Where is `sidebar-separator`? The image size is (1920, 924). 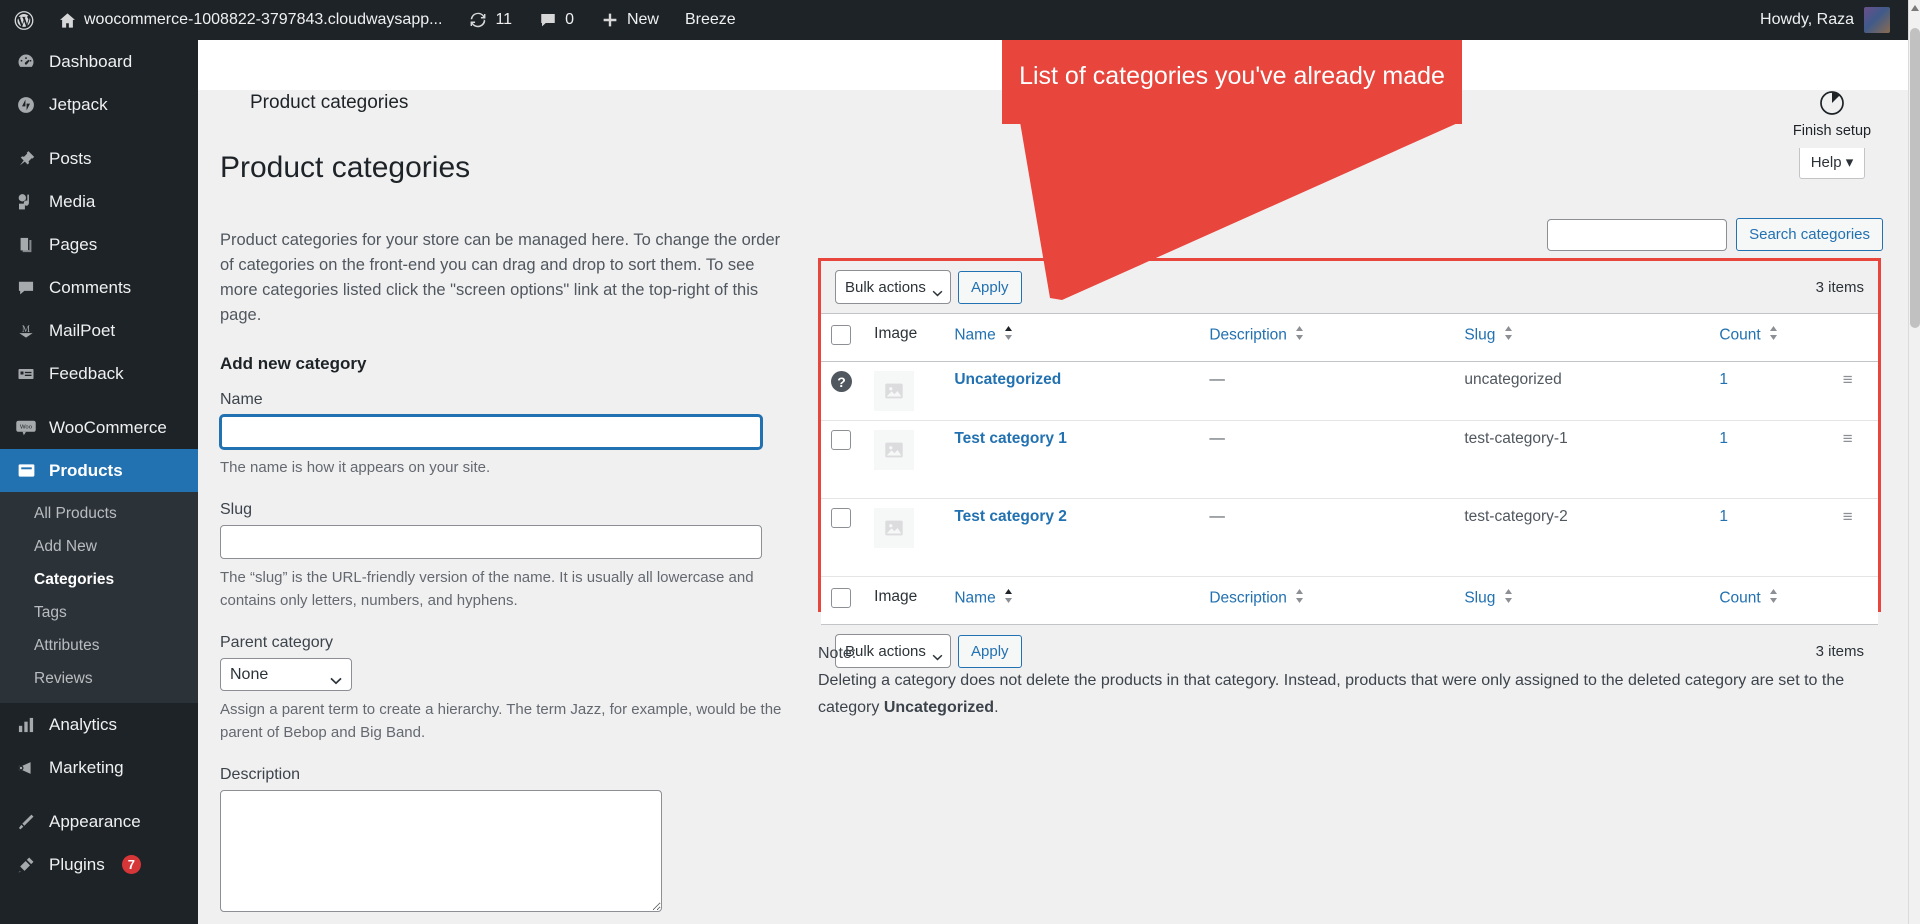
sidebar-separator is located at coordinates (99, 794).